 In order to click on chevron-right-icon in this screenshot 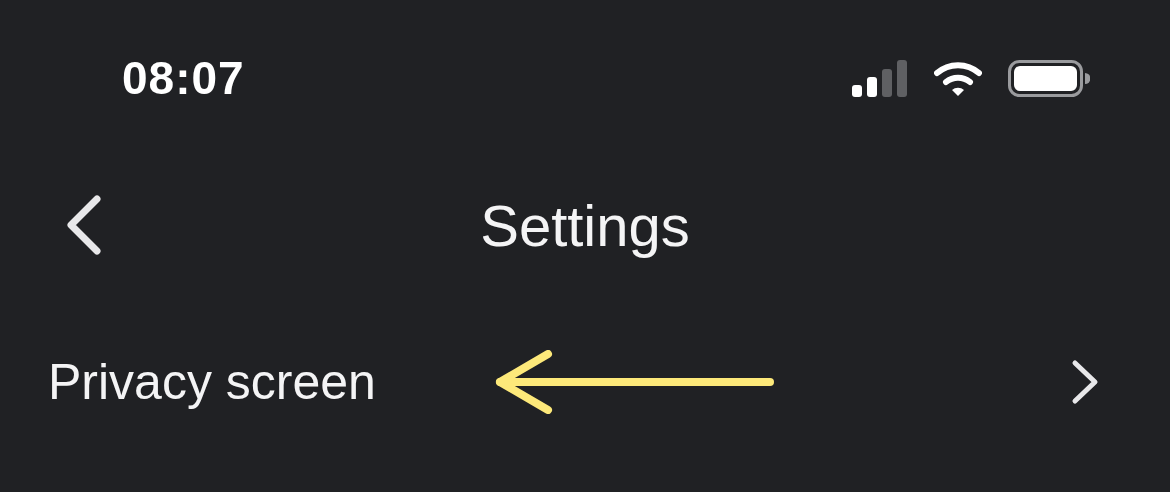, I will do `click(1085, 382)`.